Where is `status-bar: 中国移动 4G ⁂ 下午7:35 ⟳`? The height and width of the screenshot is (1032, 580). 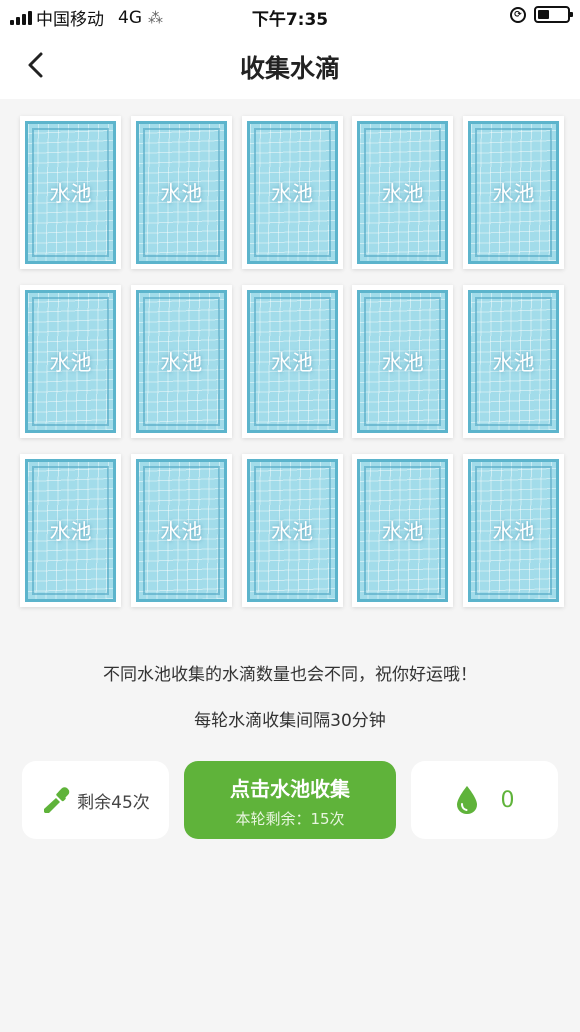
status-bar: 中国移动 4G ⁂ 下午7:35 ⟳ is located at coordinates (290, 16).